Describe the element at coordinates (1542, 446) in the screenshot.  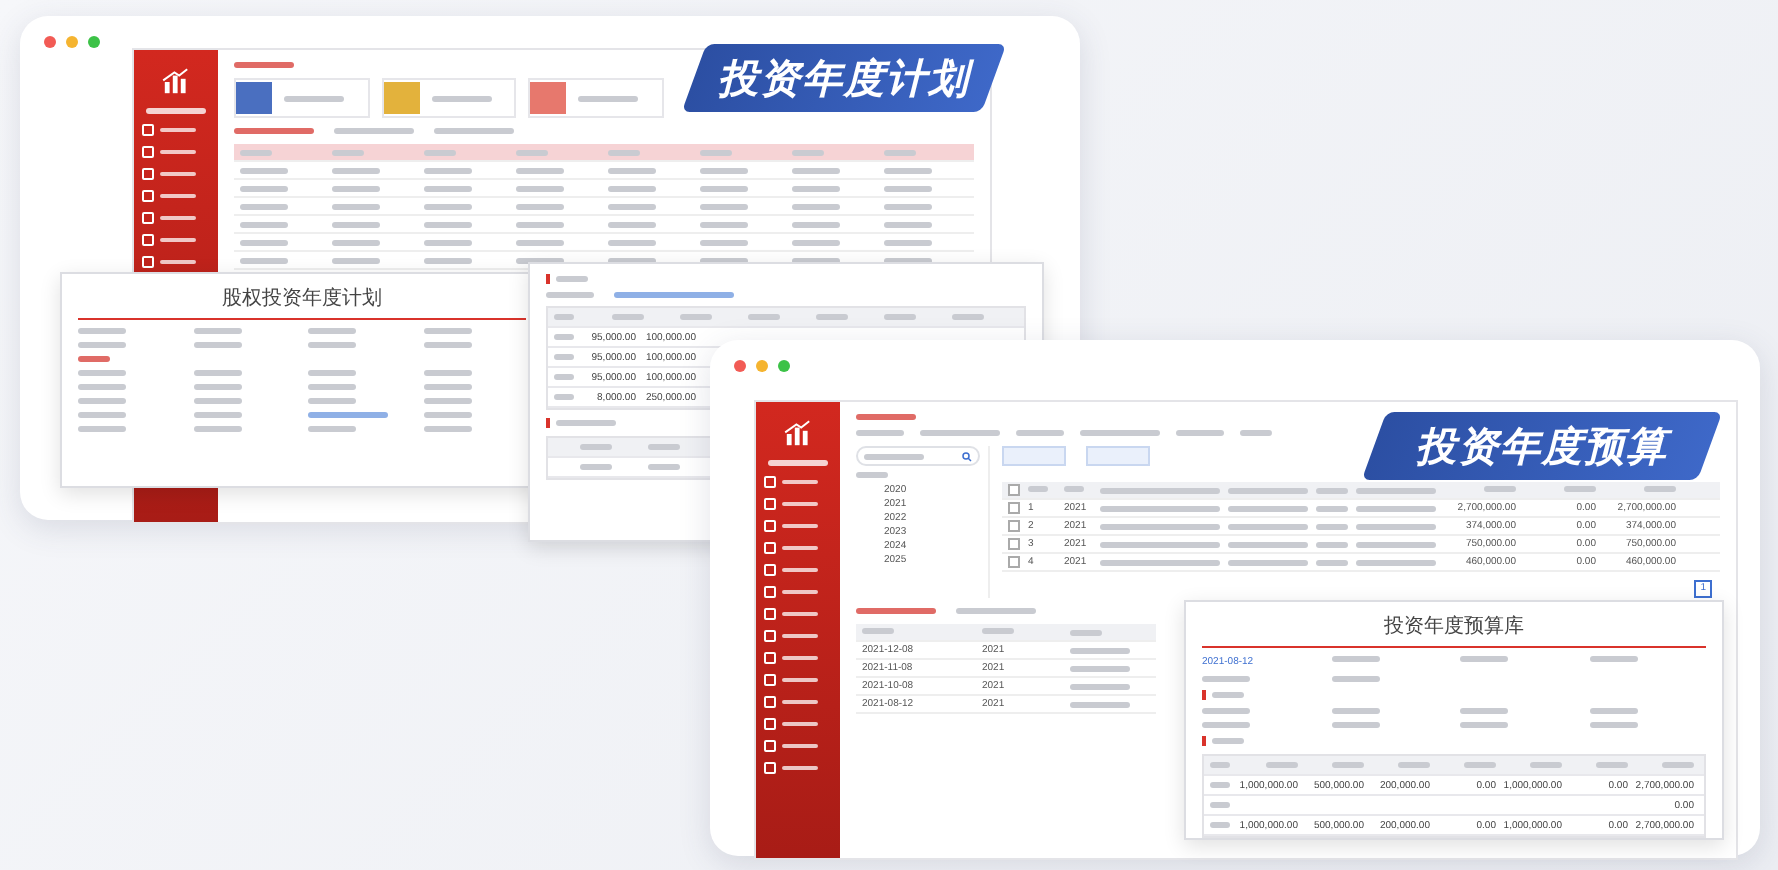
I see `title-banner: 投资年度预算` at that location.